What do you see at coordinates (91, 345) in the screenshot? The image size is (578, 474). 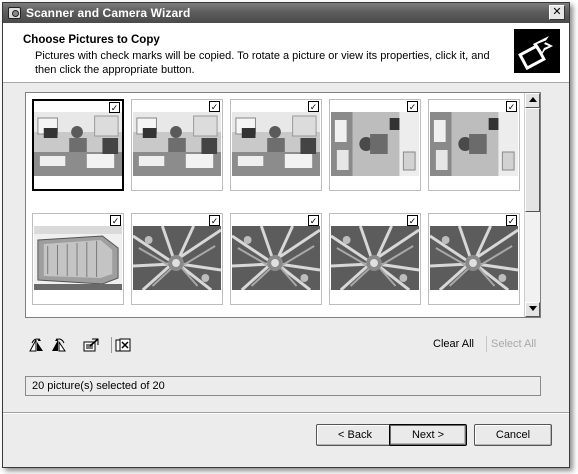 I see `properties-icon` at bounding box center [91, 345].